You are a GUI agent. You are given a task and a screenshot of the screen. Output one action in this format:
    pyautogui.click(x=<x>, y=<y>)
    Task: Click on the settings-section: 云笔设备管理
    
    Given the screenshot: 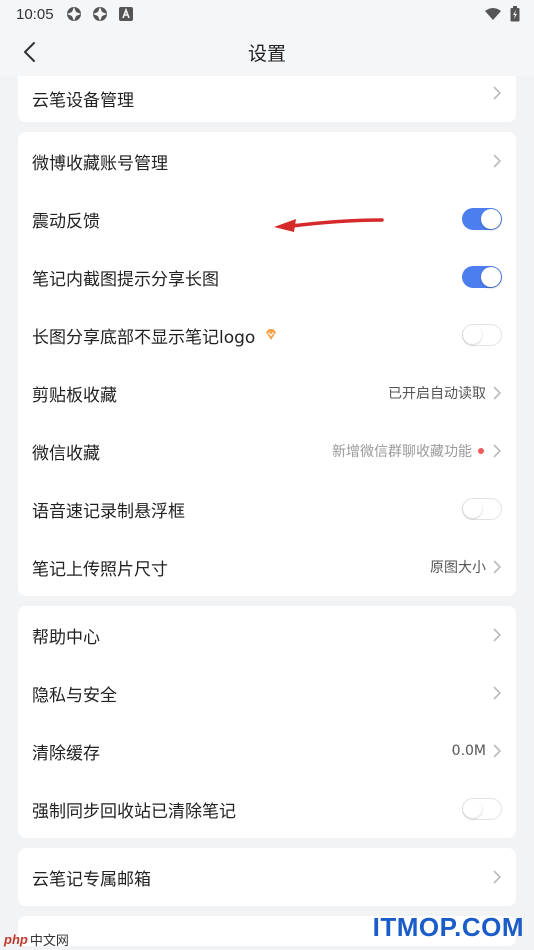 What is the action you would take?
    pyautogui.click(x=267, y=99)
    